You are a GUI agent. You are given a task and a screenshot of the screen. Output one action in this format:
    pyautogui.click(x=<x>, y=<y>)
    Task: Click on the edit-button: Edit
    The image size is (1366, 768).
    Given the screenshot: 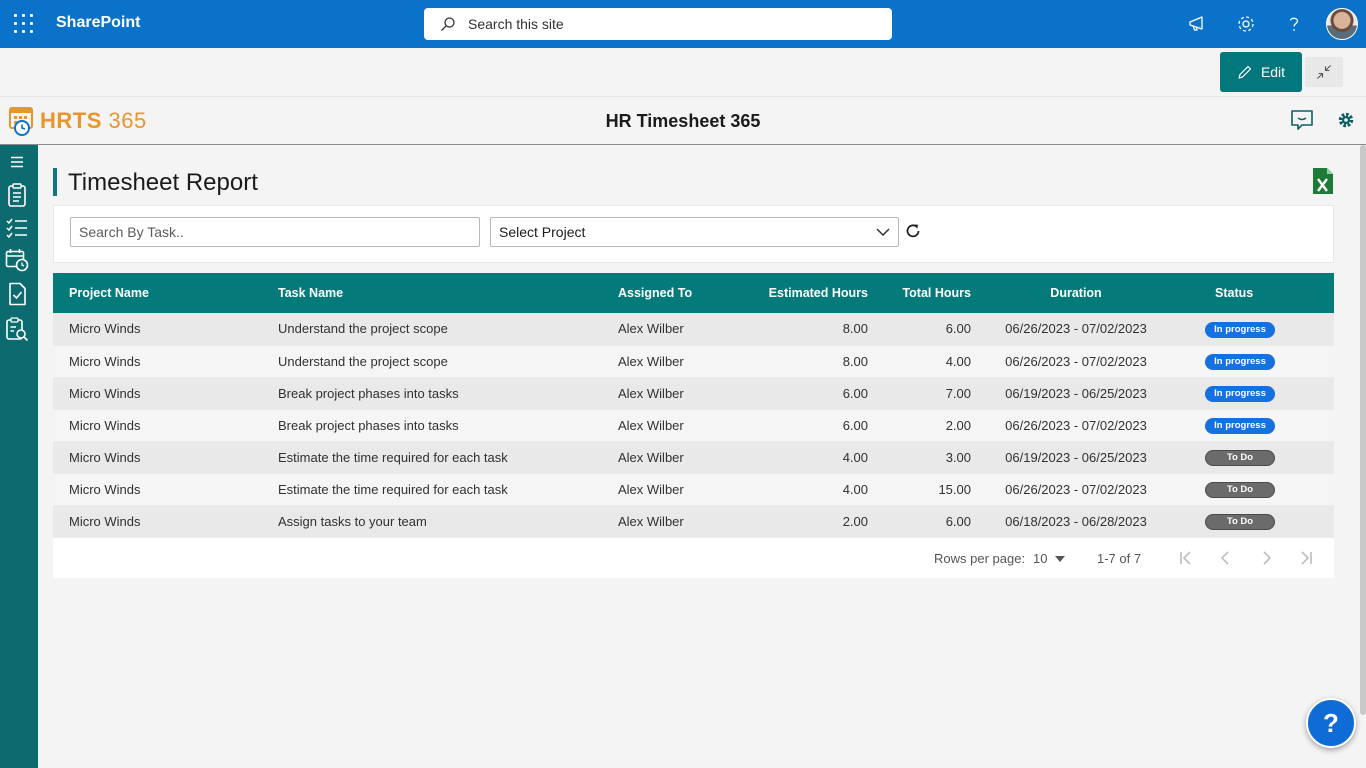 What is the action you would take?
    pyautogui.click(x=1261, y=72)
    